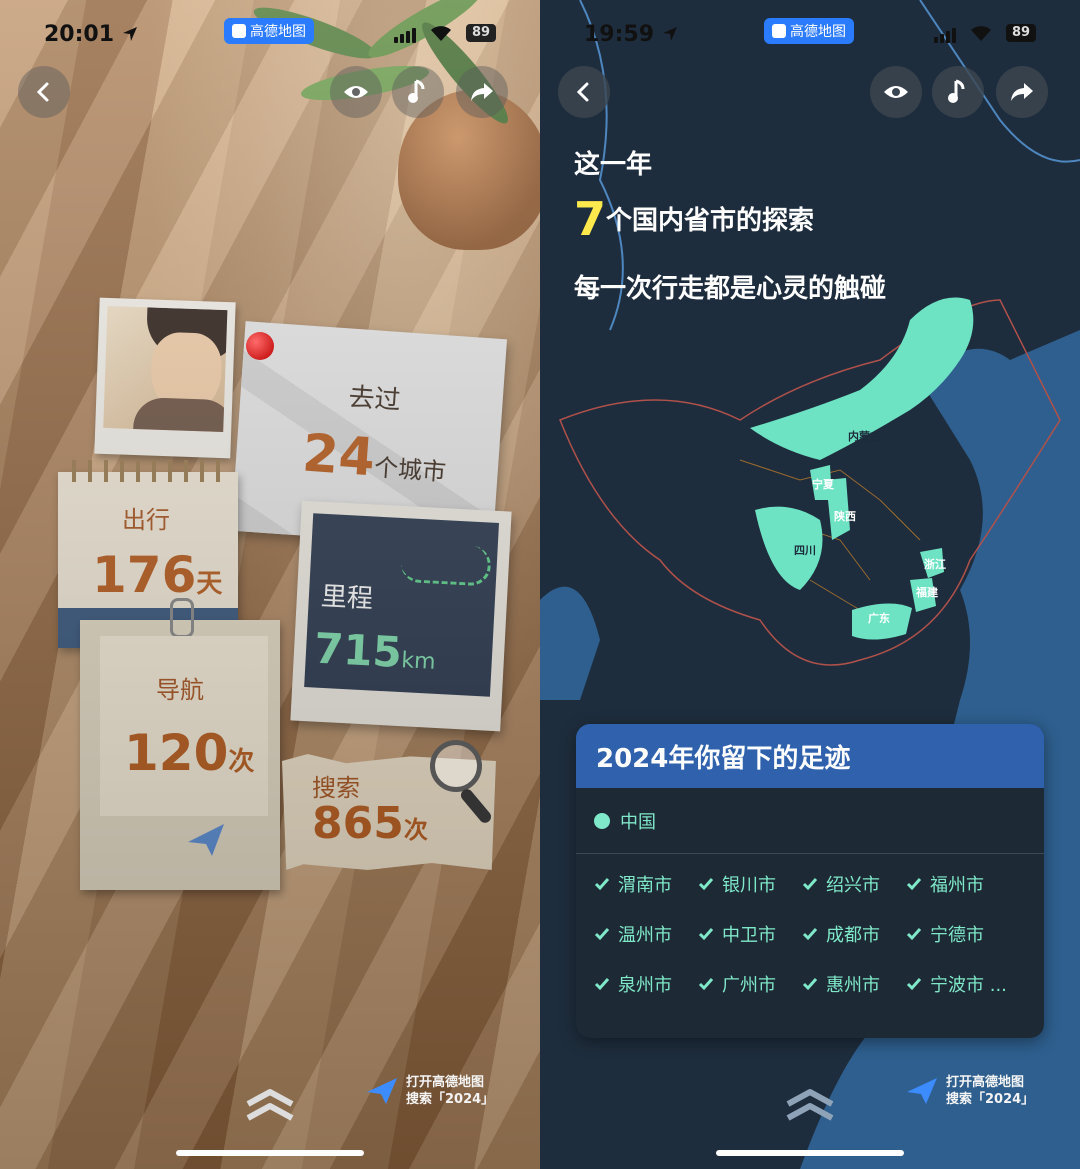  What do you see at coordinates (810, 821) in the screenshot?
I see `footprint-country-row: 中国` at bounding box center [810, 821].